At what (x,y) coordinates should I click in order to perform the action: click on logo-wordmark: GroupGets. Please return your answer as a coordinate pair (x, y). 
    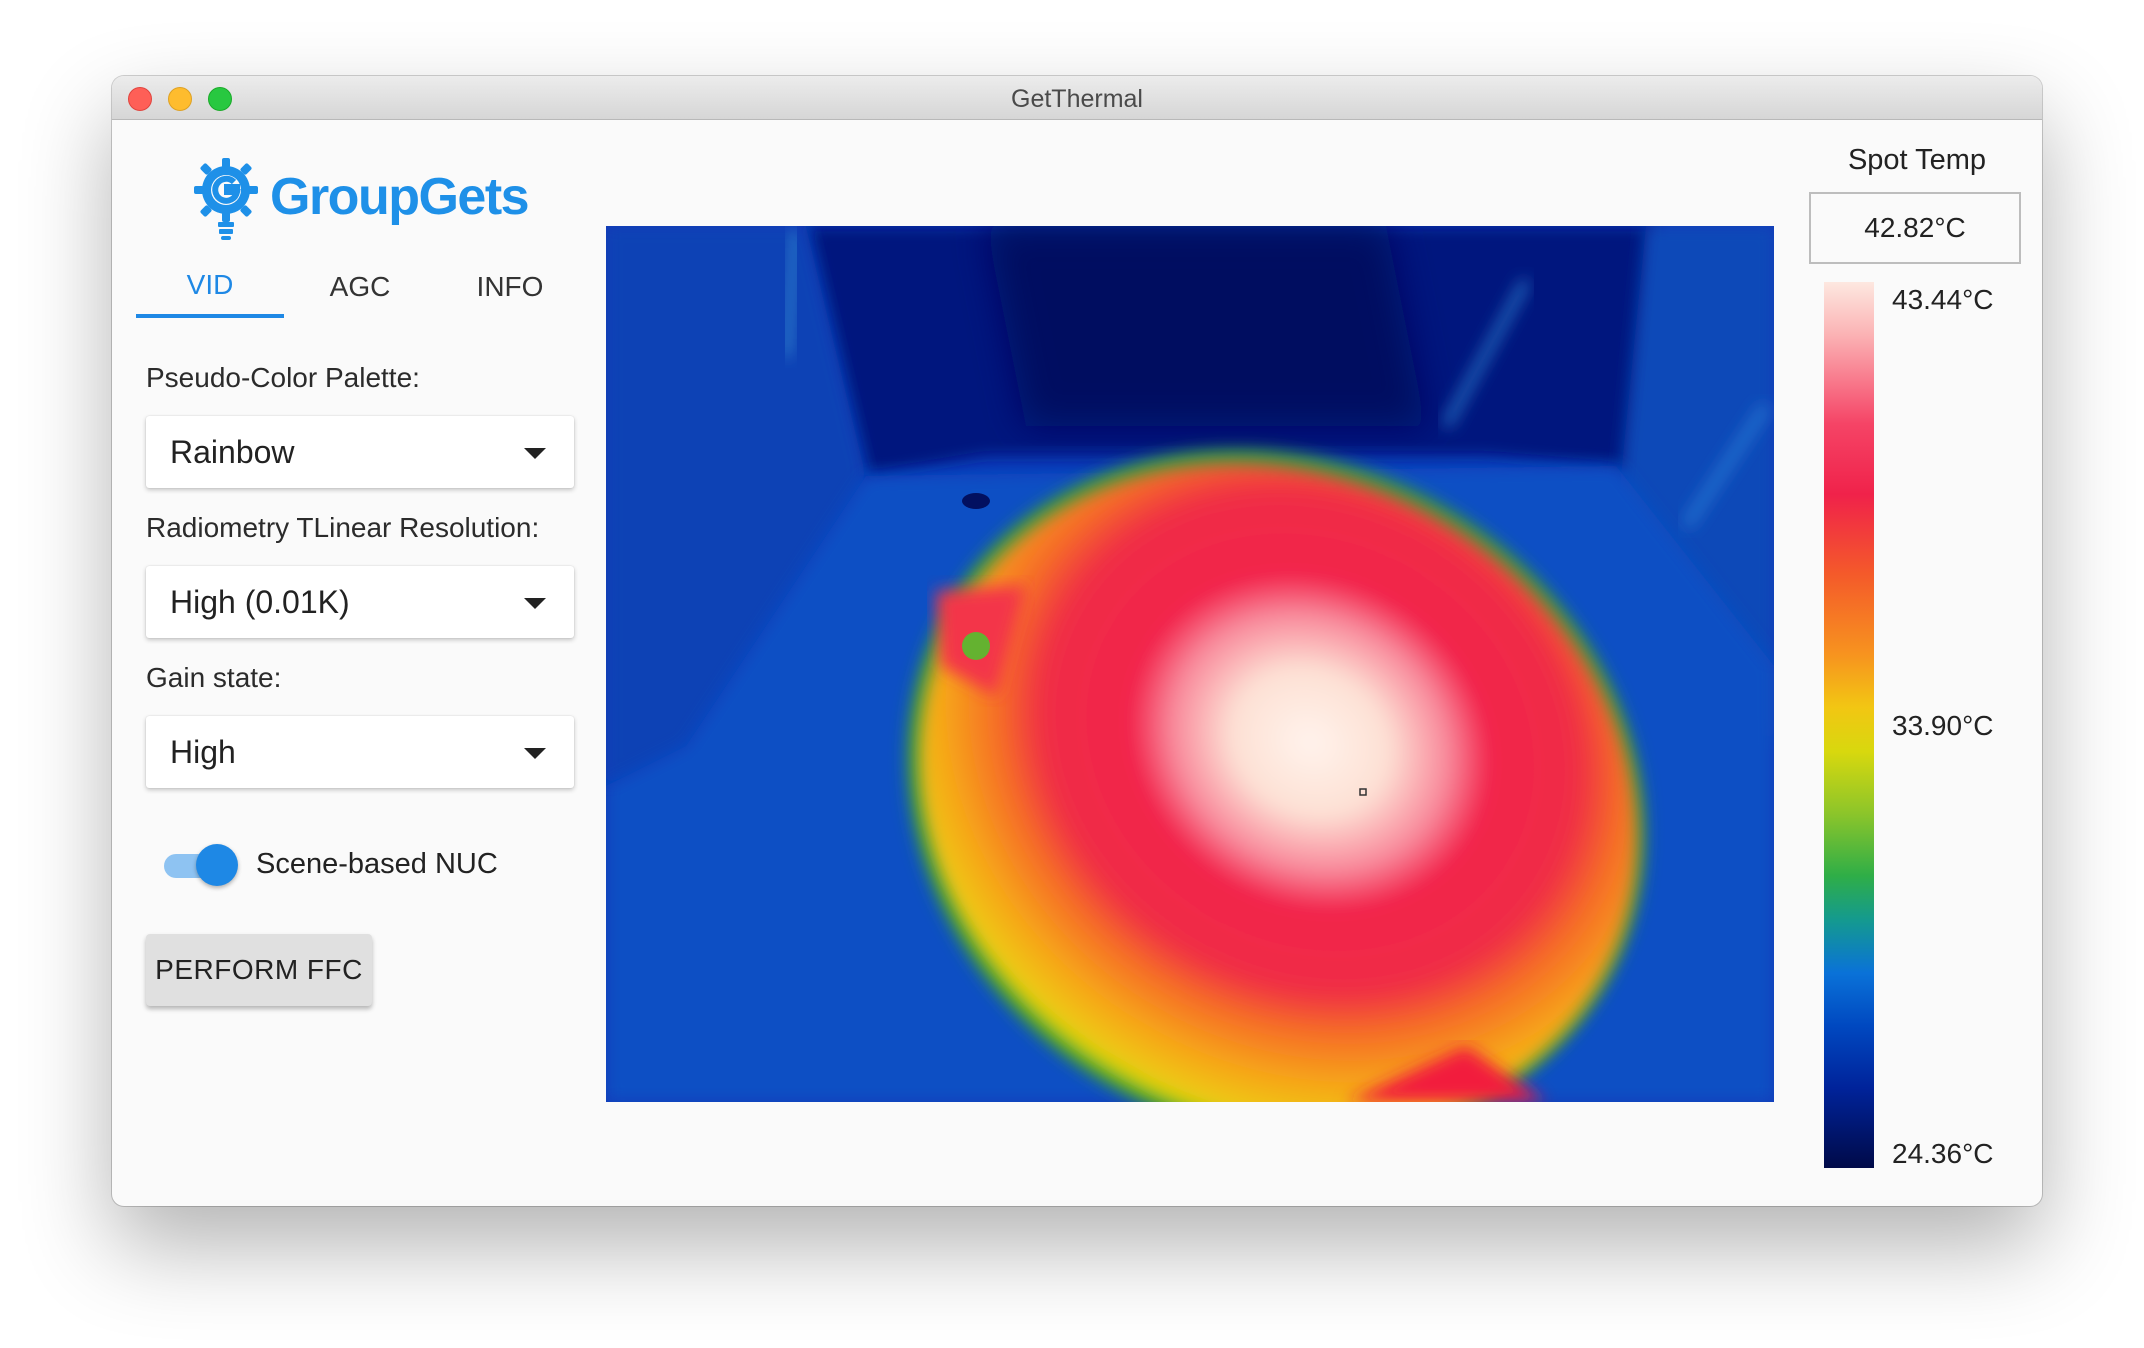
    Looking at the image, I should click on (400, 197).